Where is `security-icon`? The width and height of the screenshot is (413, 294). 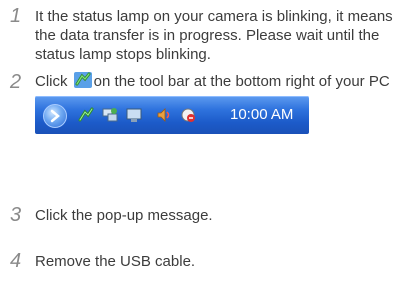
security-icon is located at coordinates (188, 115).